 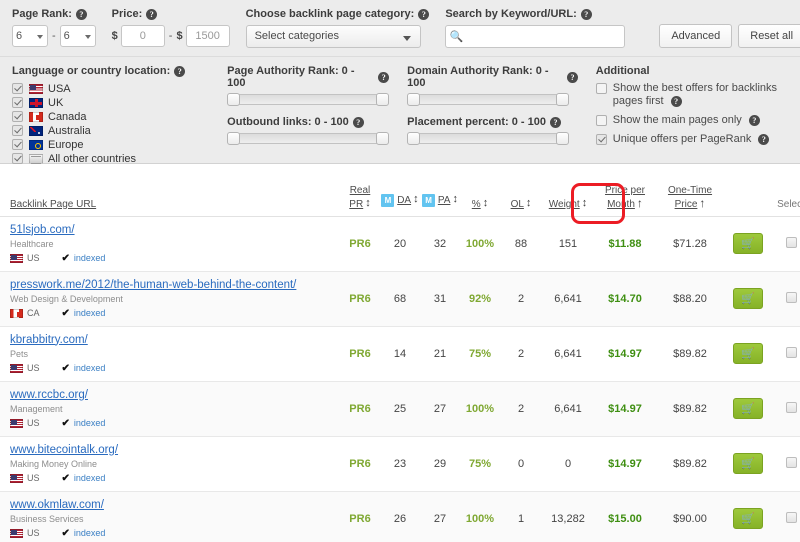 I want to click on keyword-search-box: 🔍, so click(x=535, y=36).